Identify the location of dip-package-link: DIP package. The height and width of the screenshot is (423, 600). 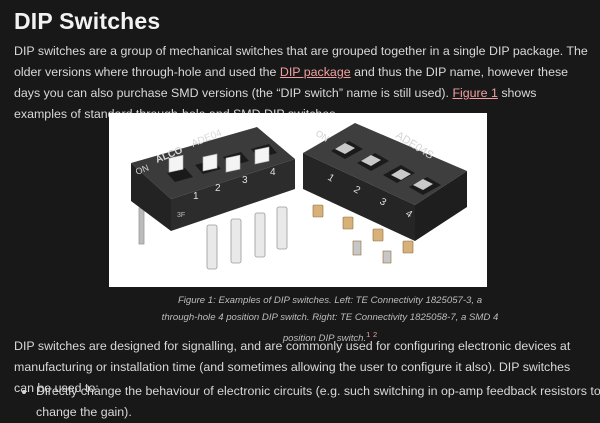
(315, 72).